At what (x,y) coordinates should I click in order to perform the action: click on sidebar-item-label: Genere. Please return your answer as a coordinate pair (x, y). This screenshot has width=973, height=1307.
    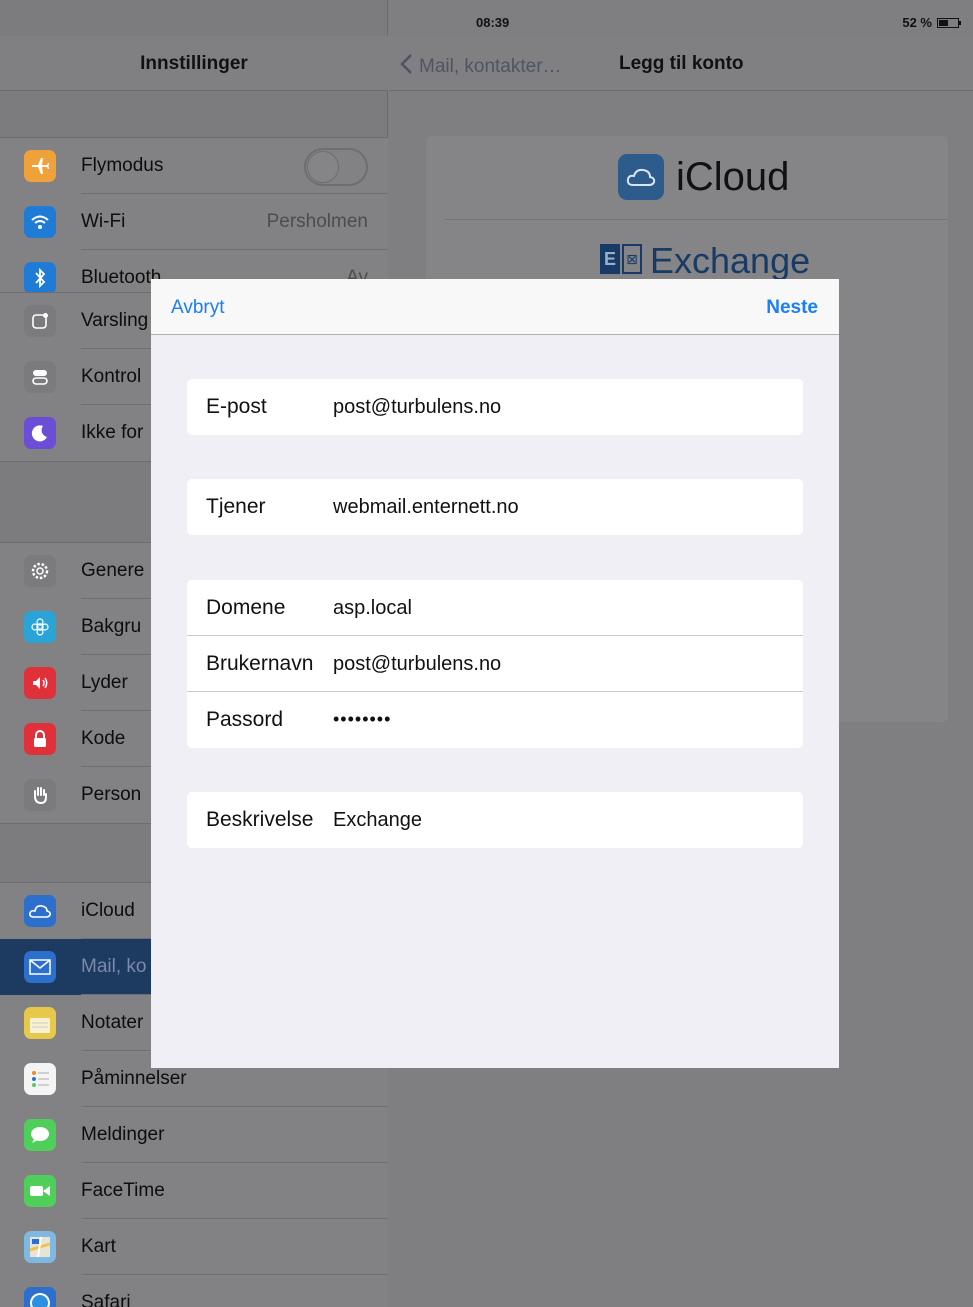
    Looking at the image, I should click on (113, 570).